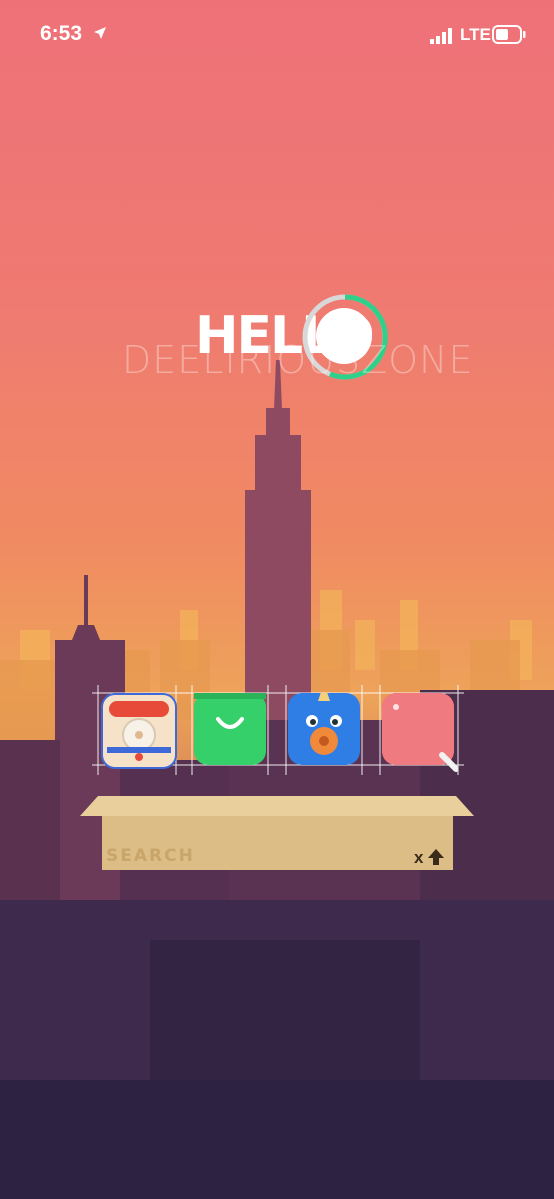 The image size is (554, 1199). I want to click on network-type: LTE, so click(475, 34).